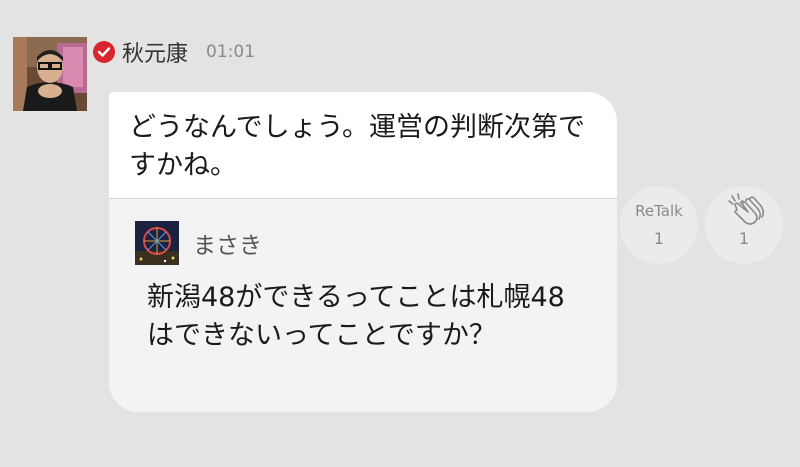 The height and width of the screenshot is (467, 800). What do you see at coordinates (659, 211) in the screenshot?
I see `retalk-label: ReTalk` at bounding box center [659, 211].